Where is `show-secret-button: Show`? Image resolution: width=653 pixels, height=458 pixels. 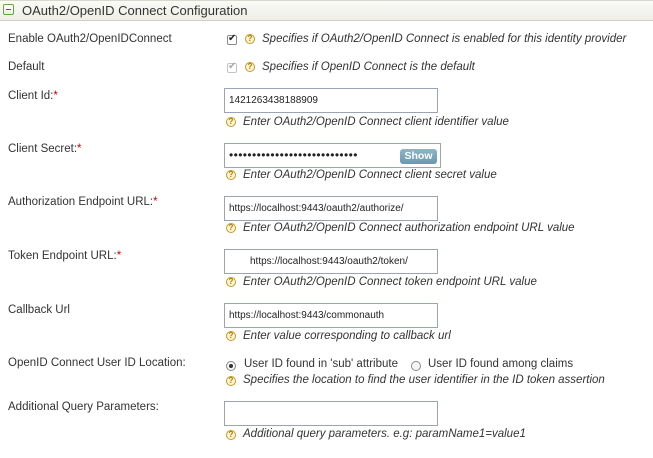
show-secret-button: Show is located at coordinates (418, 156).